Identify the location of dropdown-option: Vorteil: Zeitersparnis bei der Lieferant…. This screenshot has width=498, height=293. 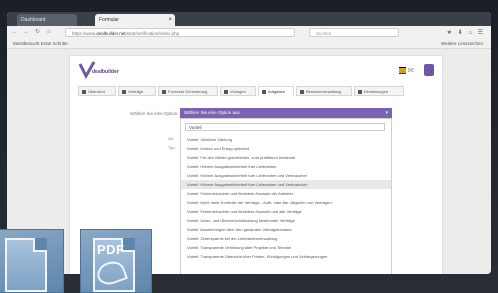
(286, 238).